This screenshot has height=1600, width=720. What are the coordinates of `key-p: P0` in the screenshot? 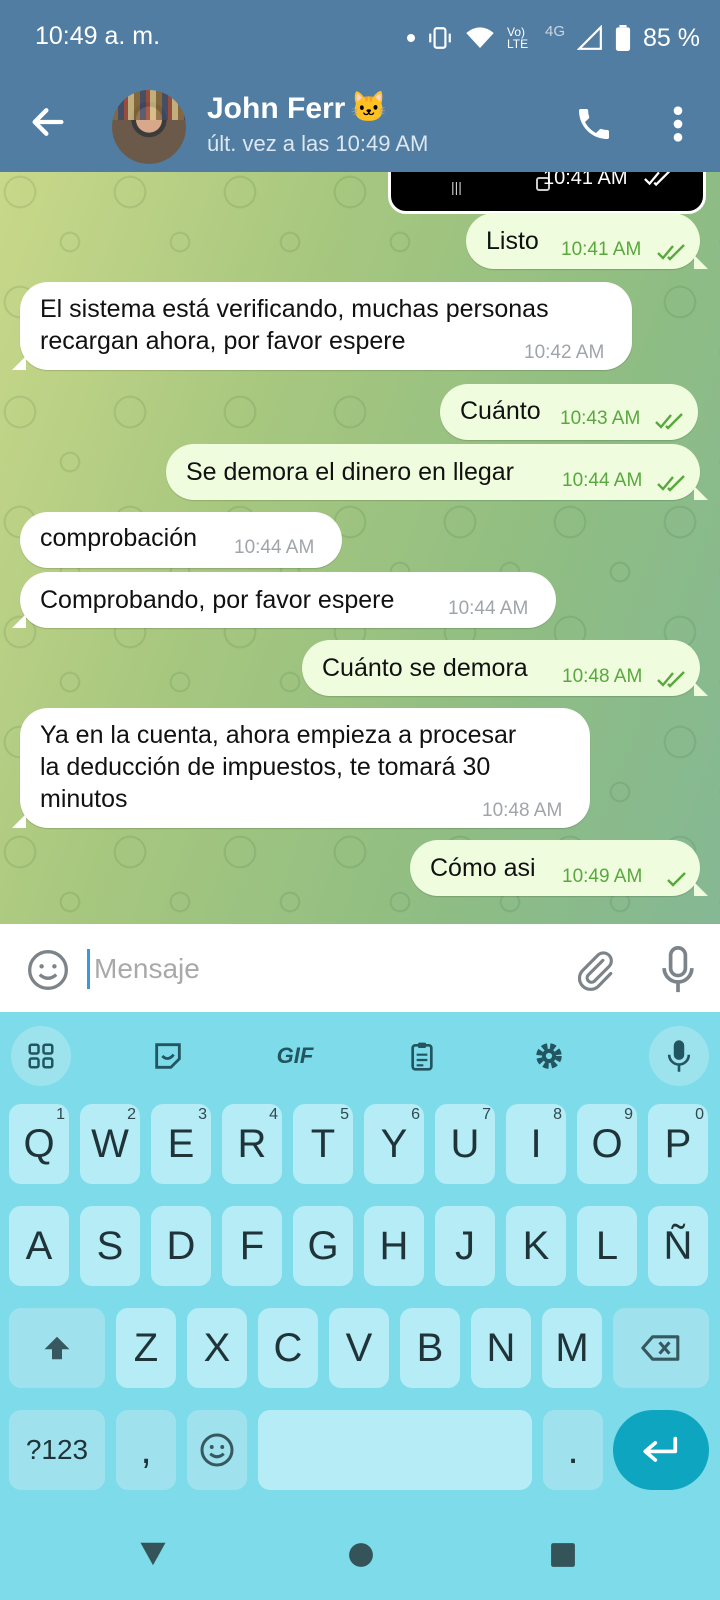 It's located at (678, 1144).